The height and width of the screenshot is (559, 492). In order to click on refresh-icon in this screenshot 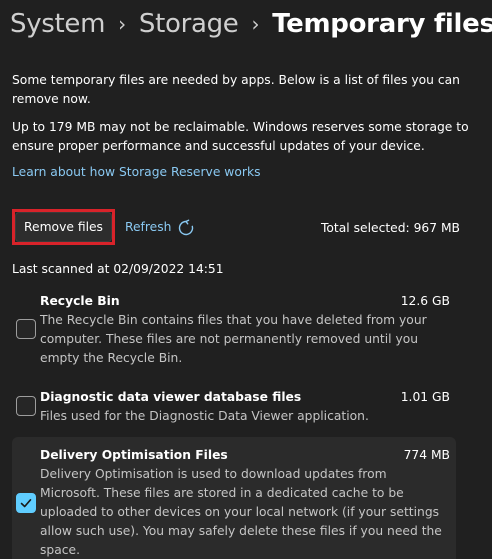, I will do `click(186, 228)`.